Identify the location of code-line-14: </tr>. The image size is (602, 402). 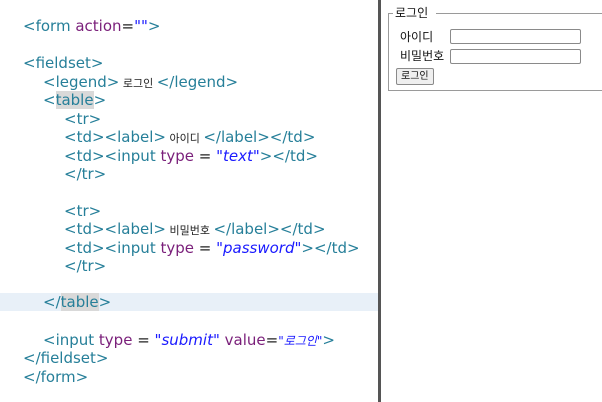
(189, 266).